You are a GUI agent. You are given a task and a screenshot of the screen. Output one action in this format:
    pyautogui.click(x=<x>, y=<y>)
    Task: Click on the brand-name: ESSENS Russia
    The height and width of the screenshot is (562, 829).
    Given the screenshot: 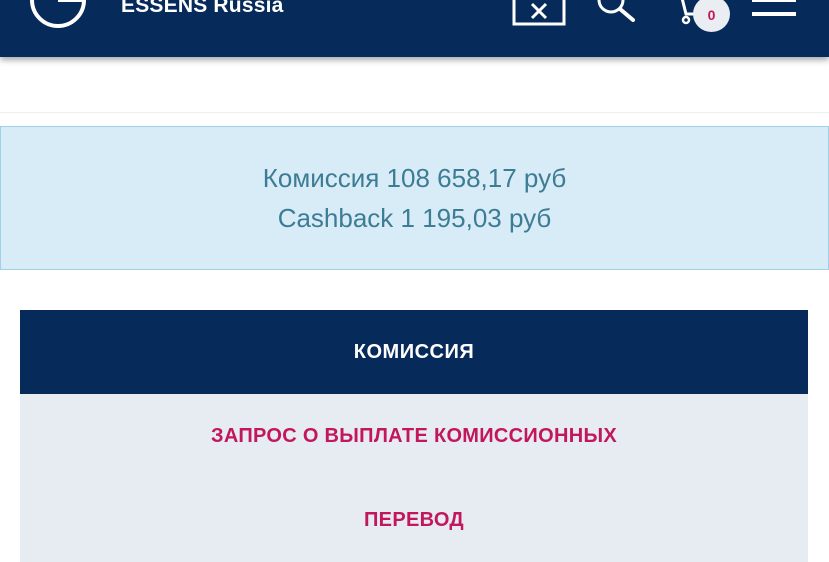 What is the action you would take?
    pyautogui.click(x=202, y=9)
    